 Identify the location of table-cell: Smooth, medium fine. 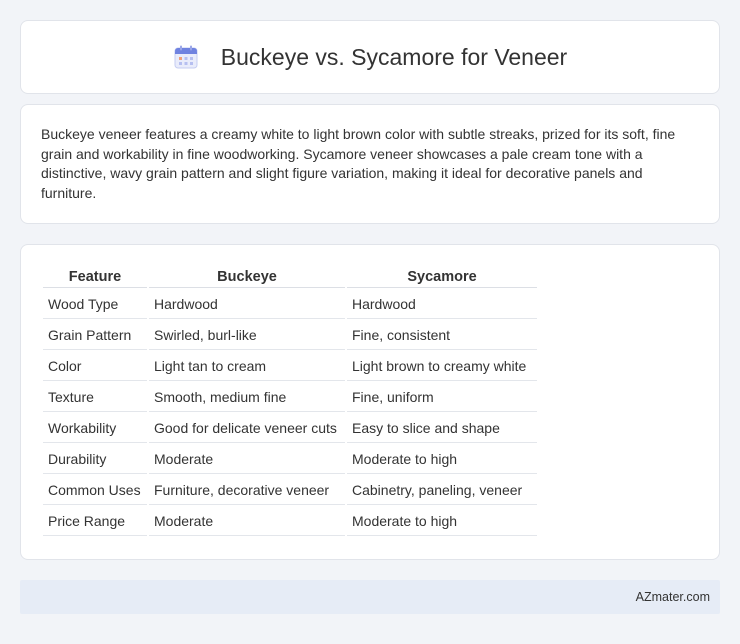
(247, 396).